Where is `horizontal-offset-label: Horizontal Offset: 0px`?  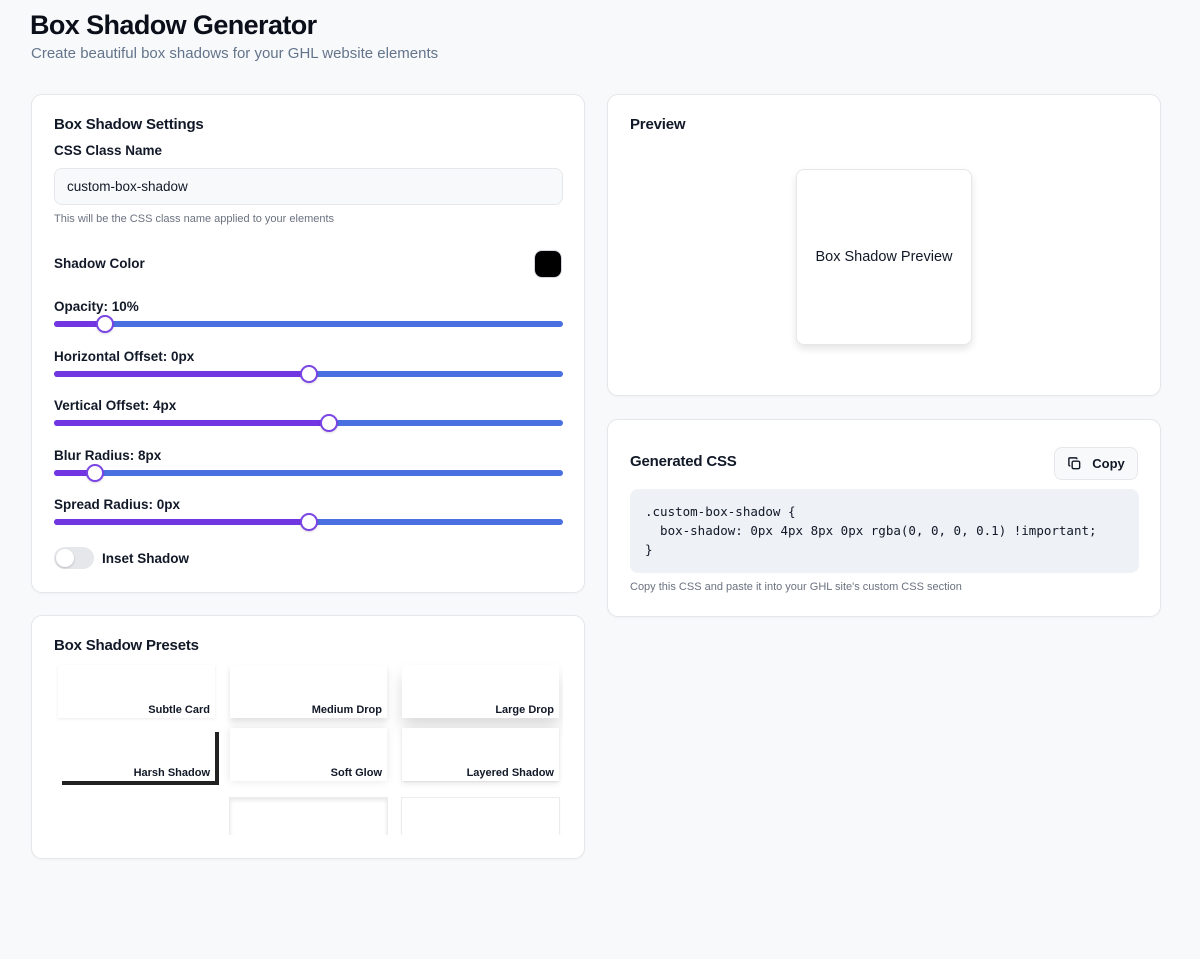
horizontal-offset-label: Horizontal Offset: 0px is located at coordinates (124, 356).